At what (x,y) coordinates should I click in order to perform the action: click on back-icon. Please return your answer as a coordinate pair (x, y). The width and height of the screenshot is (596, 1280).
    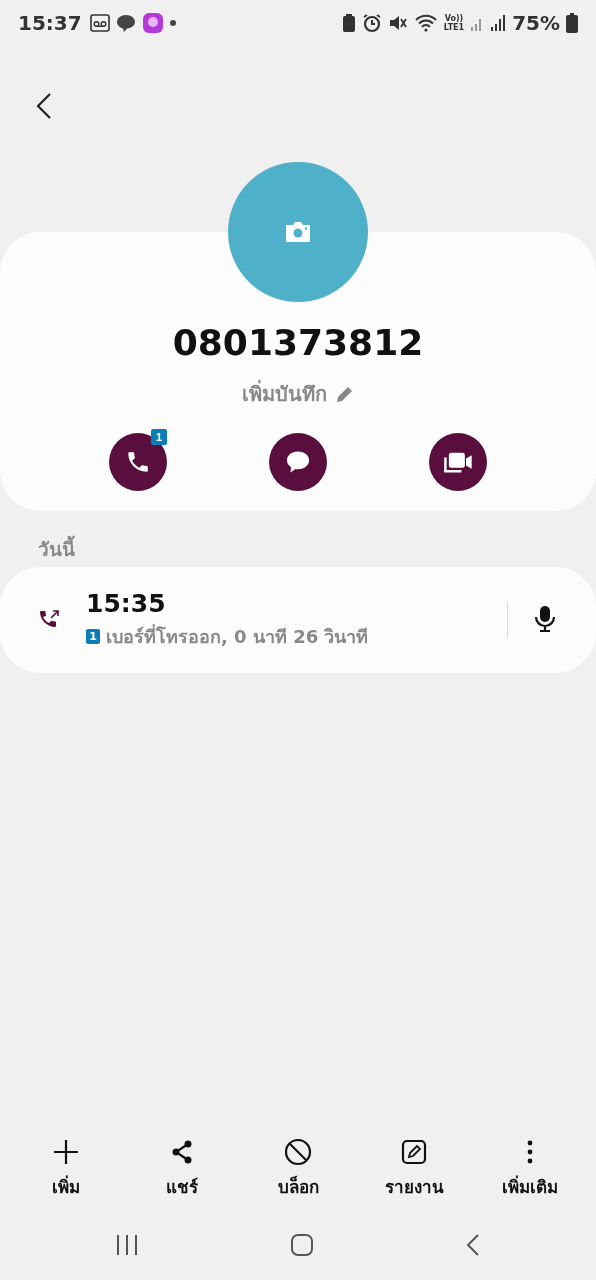
    Looking at the image, I should click on (472, 1245).